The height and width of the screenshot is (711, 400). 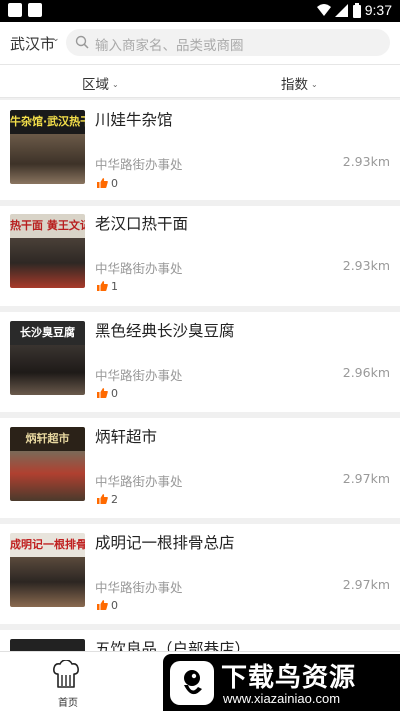 What do you see at coordinates (200, 11) in the screenshot?
I see `status-bar: 9:37` at bounding box center [200, 11].